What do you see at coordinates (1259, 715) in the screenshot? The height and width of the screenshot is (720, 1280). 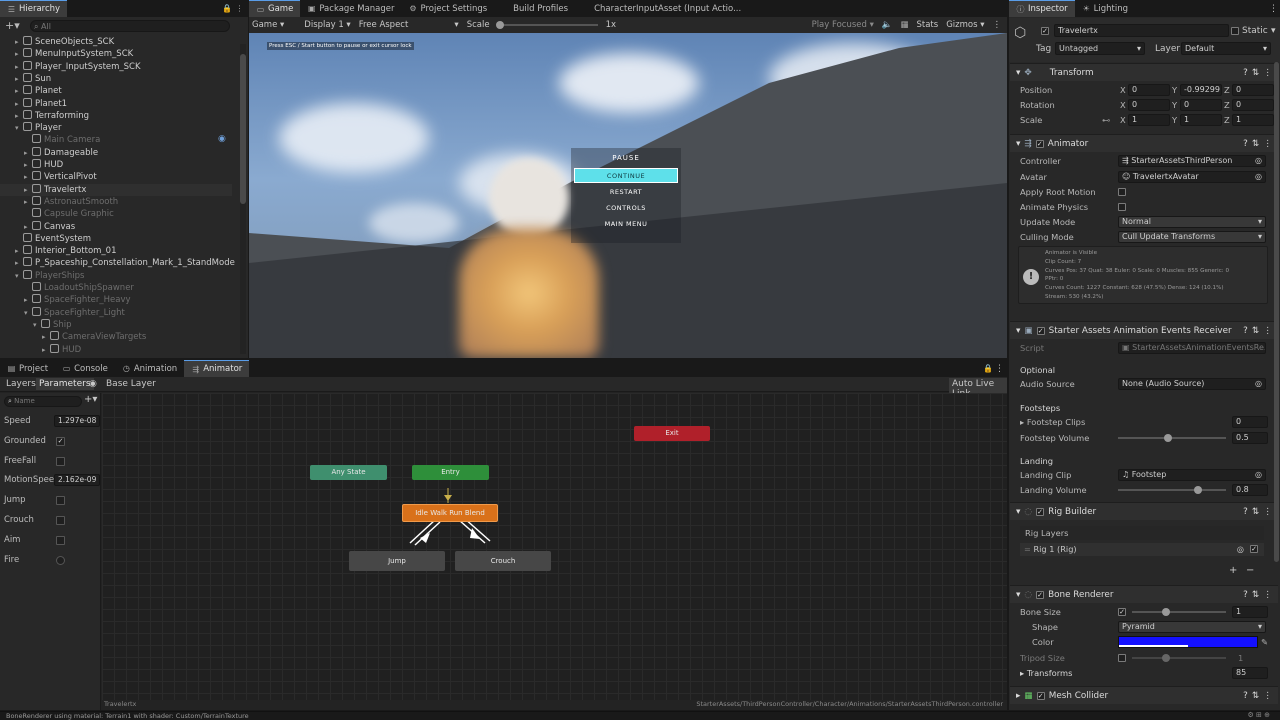 I see `status-icons: ⚙ ⊞ ⊕` at bounding box center [1259, 715].